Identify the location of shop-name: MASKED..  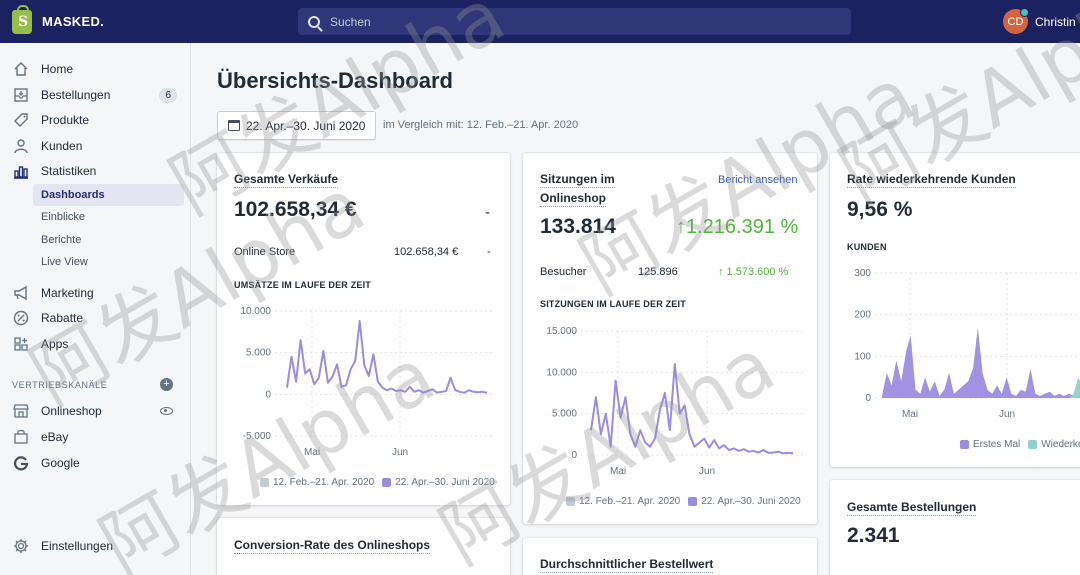
(73, 21).